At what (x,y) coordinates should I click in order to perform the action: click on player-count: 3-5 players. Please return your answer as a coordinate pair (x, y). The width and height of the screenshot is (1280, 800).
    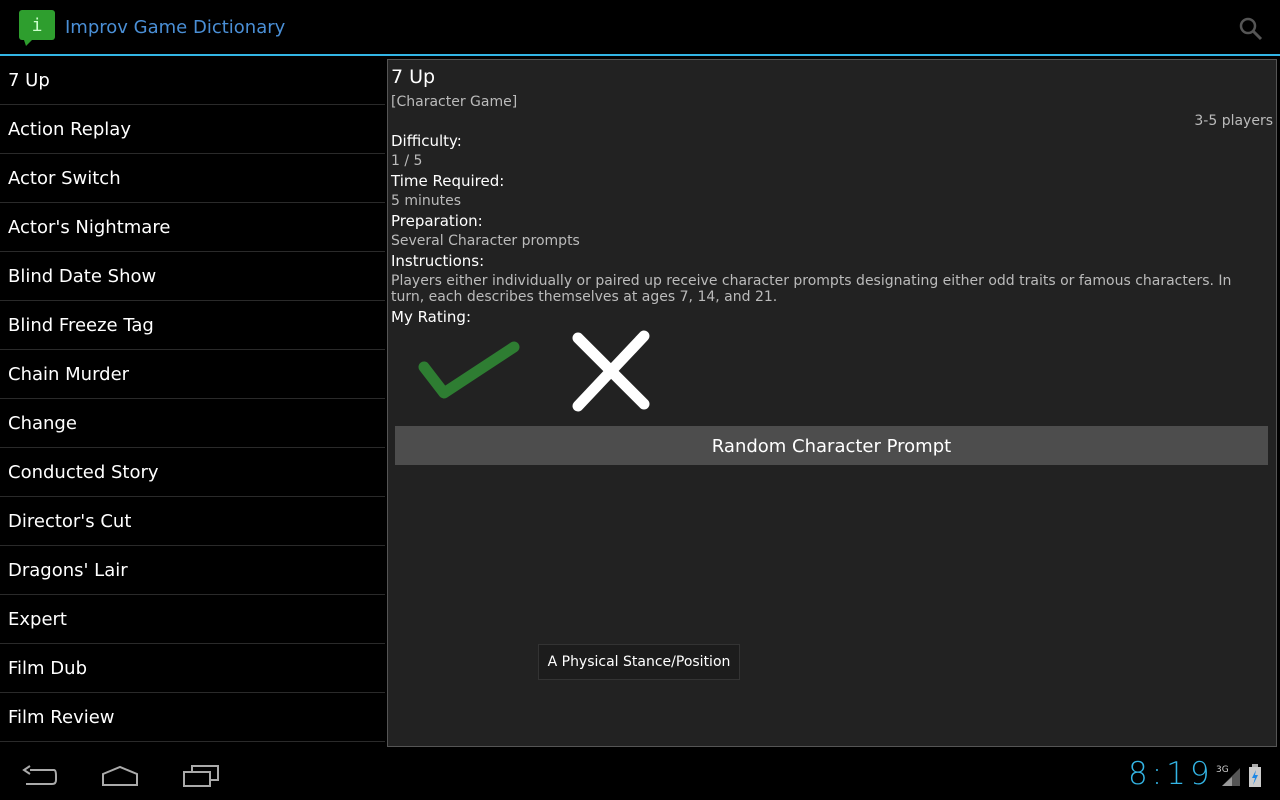
    Looking at the image, I should click on (1233, 121).